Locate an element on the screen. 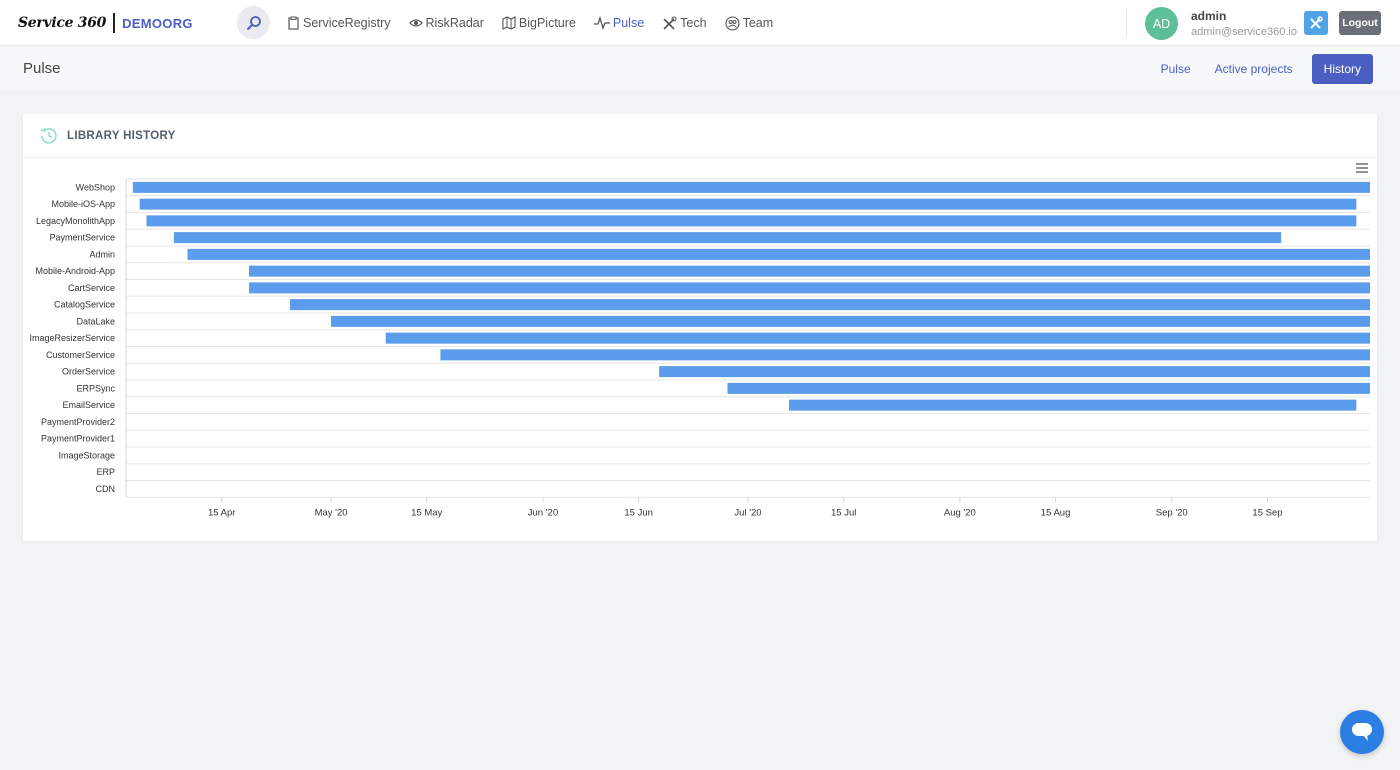 The width and height of the screenshot is (1400, 770). nav-label: RiskRadar is located at coordinates (454, 23).